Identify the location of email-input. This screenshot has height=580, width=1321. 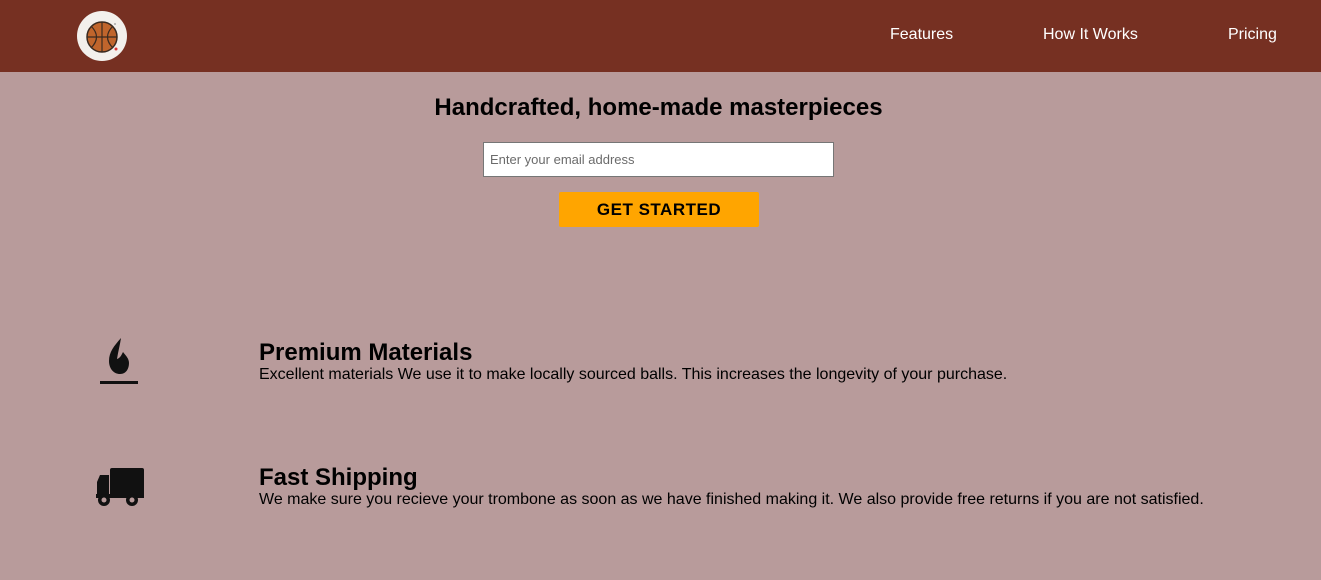
(658, 159).